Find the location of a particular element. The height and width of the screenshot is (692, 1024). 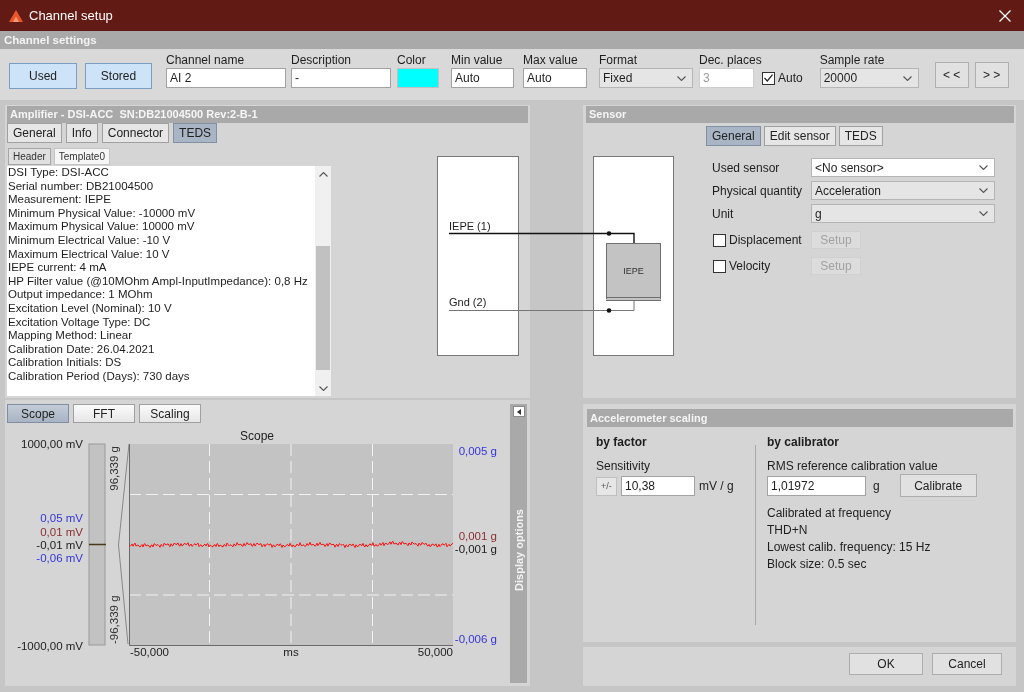

list-line: DSI Type: DSI-ACC is located at coordinates (59, 173).